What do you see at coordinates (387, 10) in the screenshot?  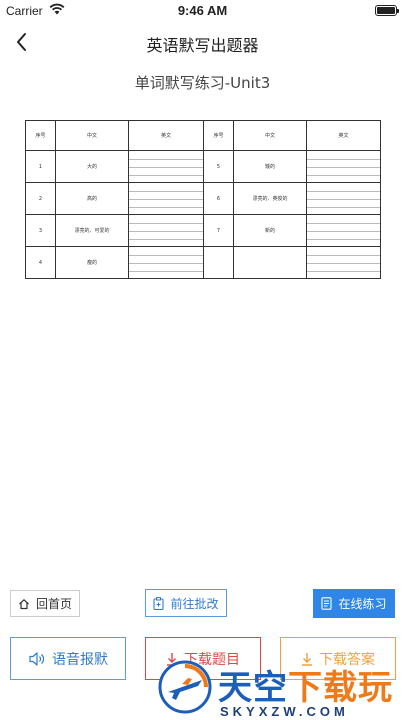 I see `battery-icon` at bounding box center [387, 10].